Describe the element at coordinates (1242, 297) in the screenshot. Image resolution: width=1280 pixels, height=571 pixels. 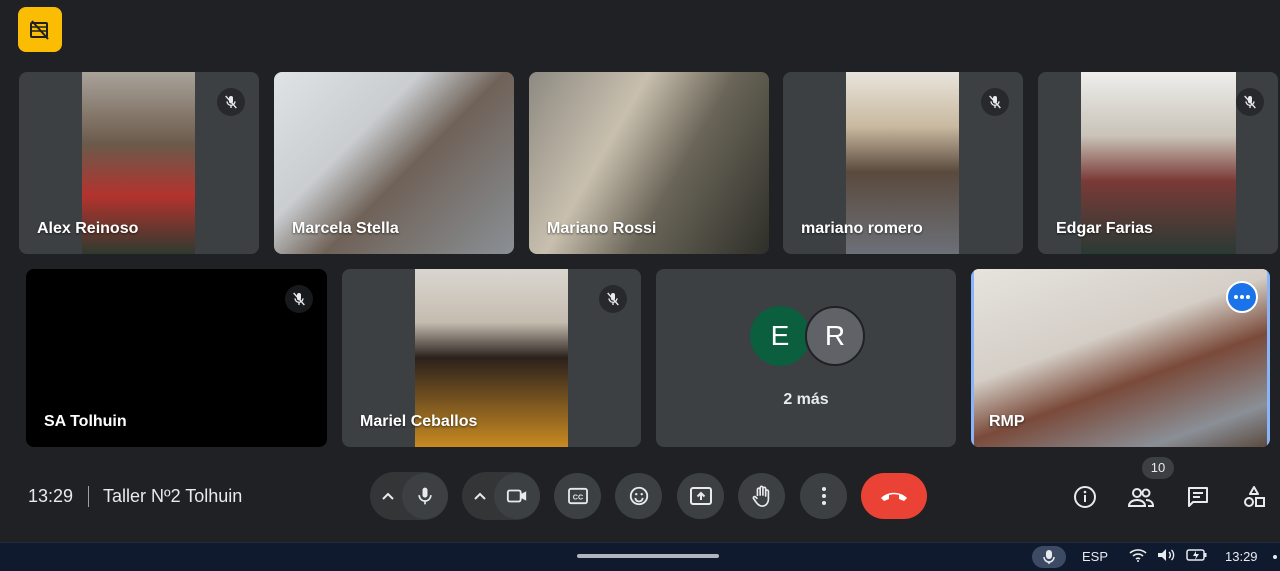
I see `more-options-icon` at that location.